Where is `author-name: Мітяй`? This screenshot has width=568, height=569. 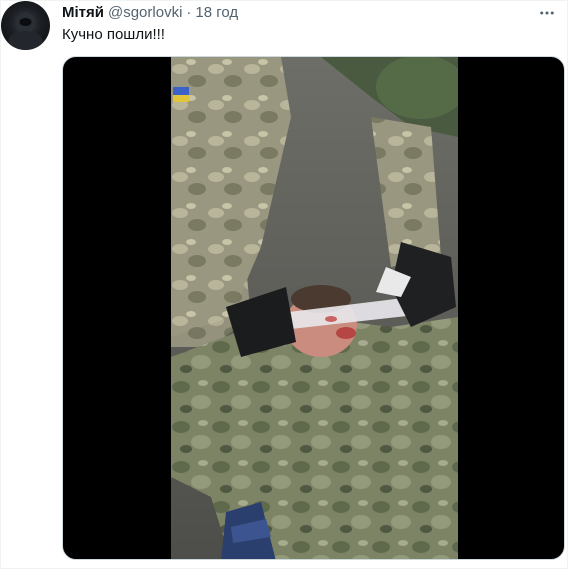
author-name: Мітяй is located at coordinates (83, 13).